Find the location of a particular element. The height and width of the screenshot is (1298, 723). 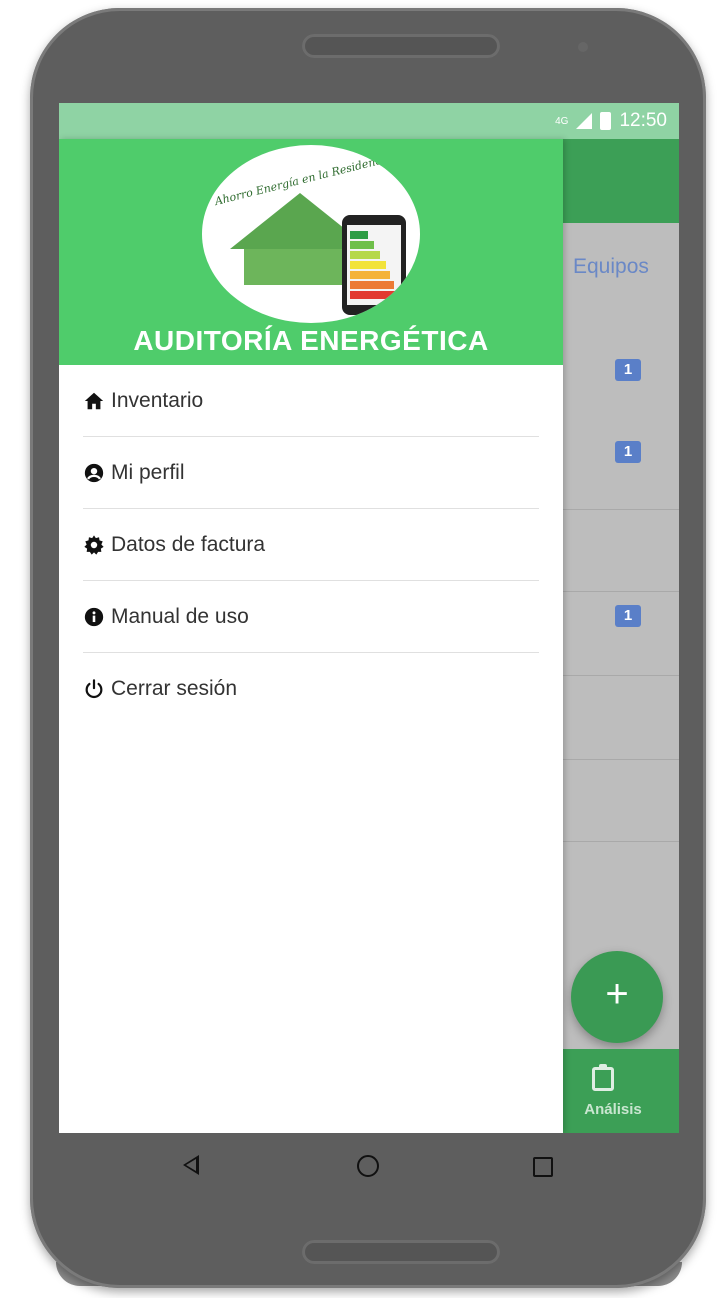

menu-item-label: Datos de factura is located at coordinates (188, 544).